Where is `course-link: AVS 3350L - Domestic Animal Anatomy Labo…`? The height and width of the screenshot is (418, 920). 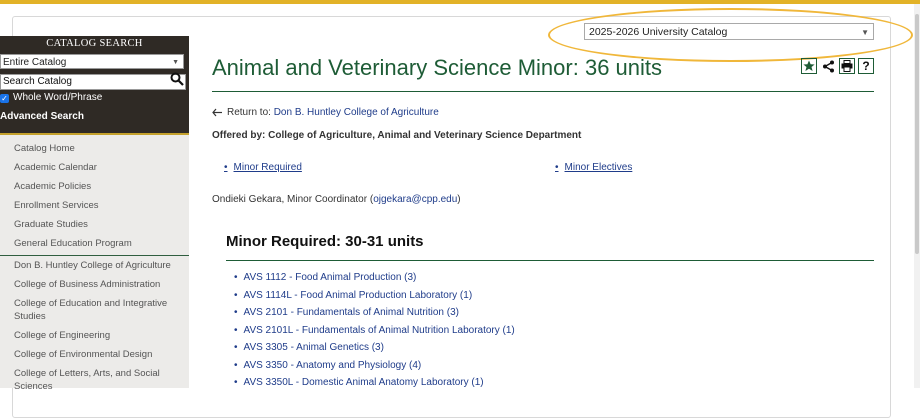 course-link: AVS 3350L - Domestic Animal Anatomy Labo… is located at coordinates (374, 383).